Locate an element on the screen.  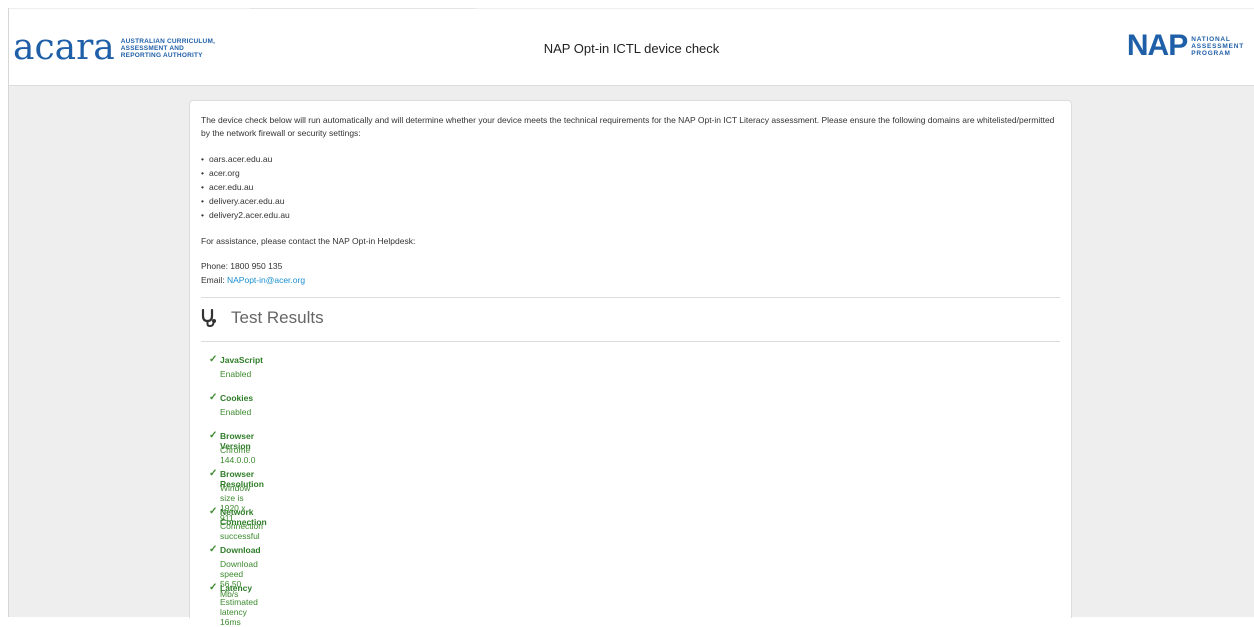
helpdesk-phone: Phone: 1800 950 135 is located at coordinates (242, 266).